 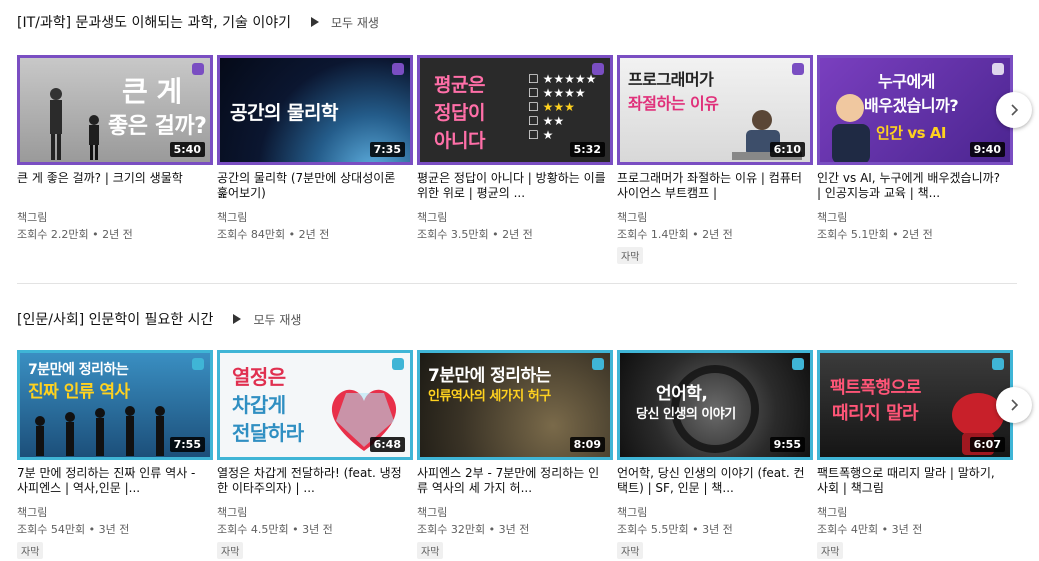 What do you see at coordinates (517, 283) in the screenshot?
I see `shelf-divider` at bounding box center [517, 283].